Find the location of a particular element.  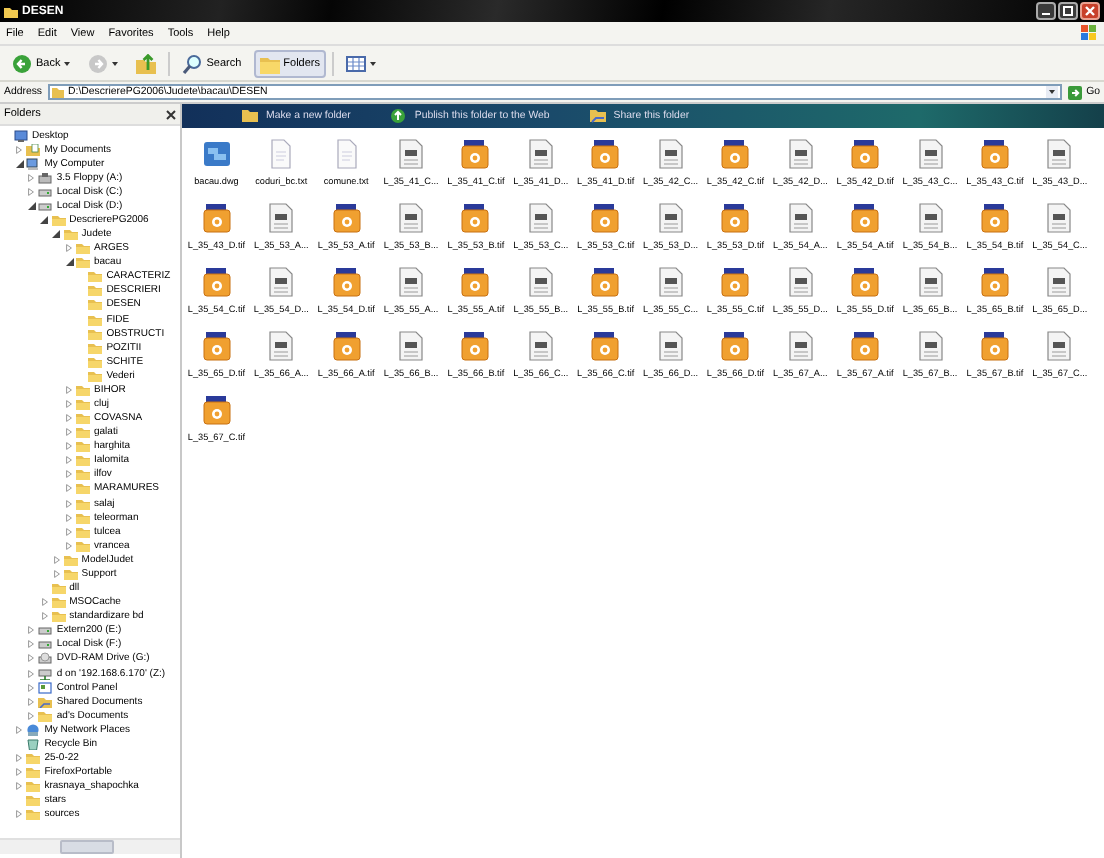

network-drive-icon is located at coordinates (45, 673).